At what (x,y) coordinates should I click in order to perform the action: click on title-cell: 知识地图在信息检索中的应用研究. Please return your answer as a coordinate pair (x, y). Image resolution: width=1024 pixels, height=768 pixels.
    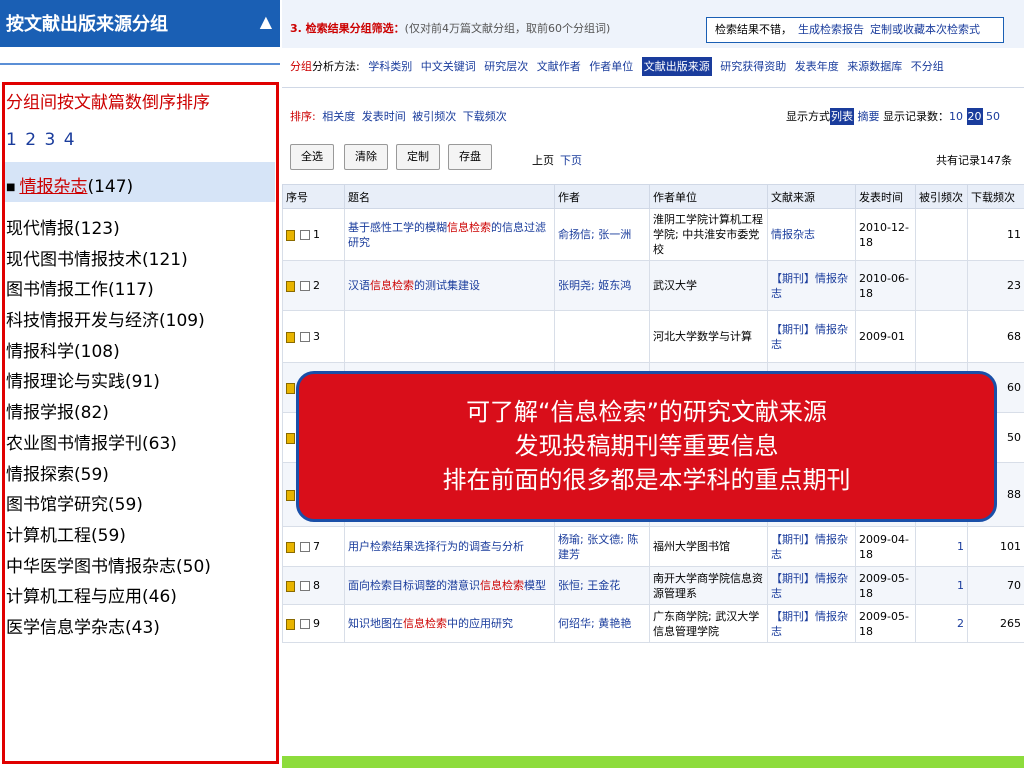
    Looking at the image, I should click on (449, 623).